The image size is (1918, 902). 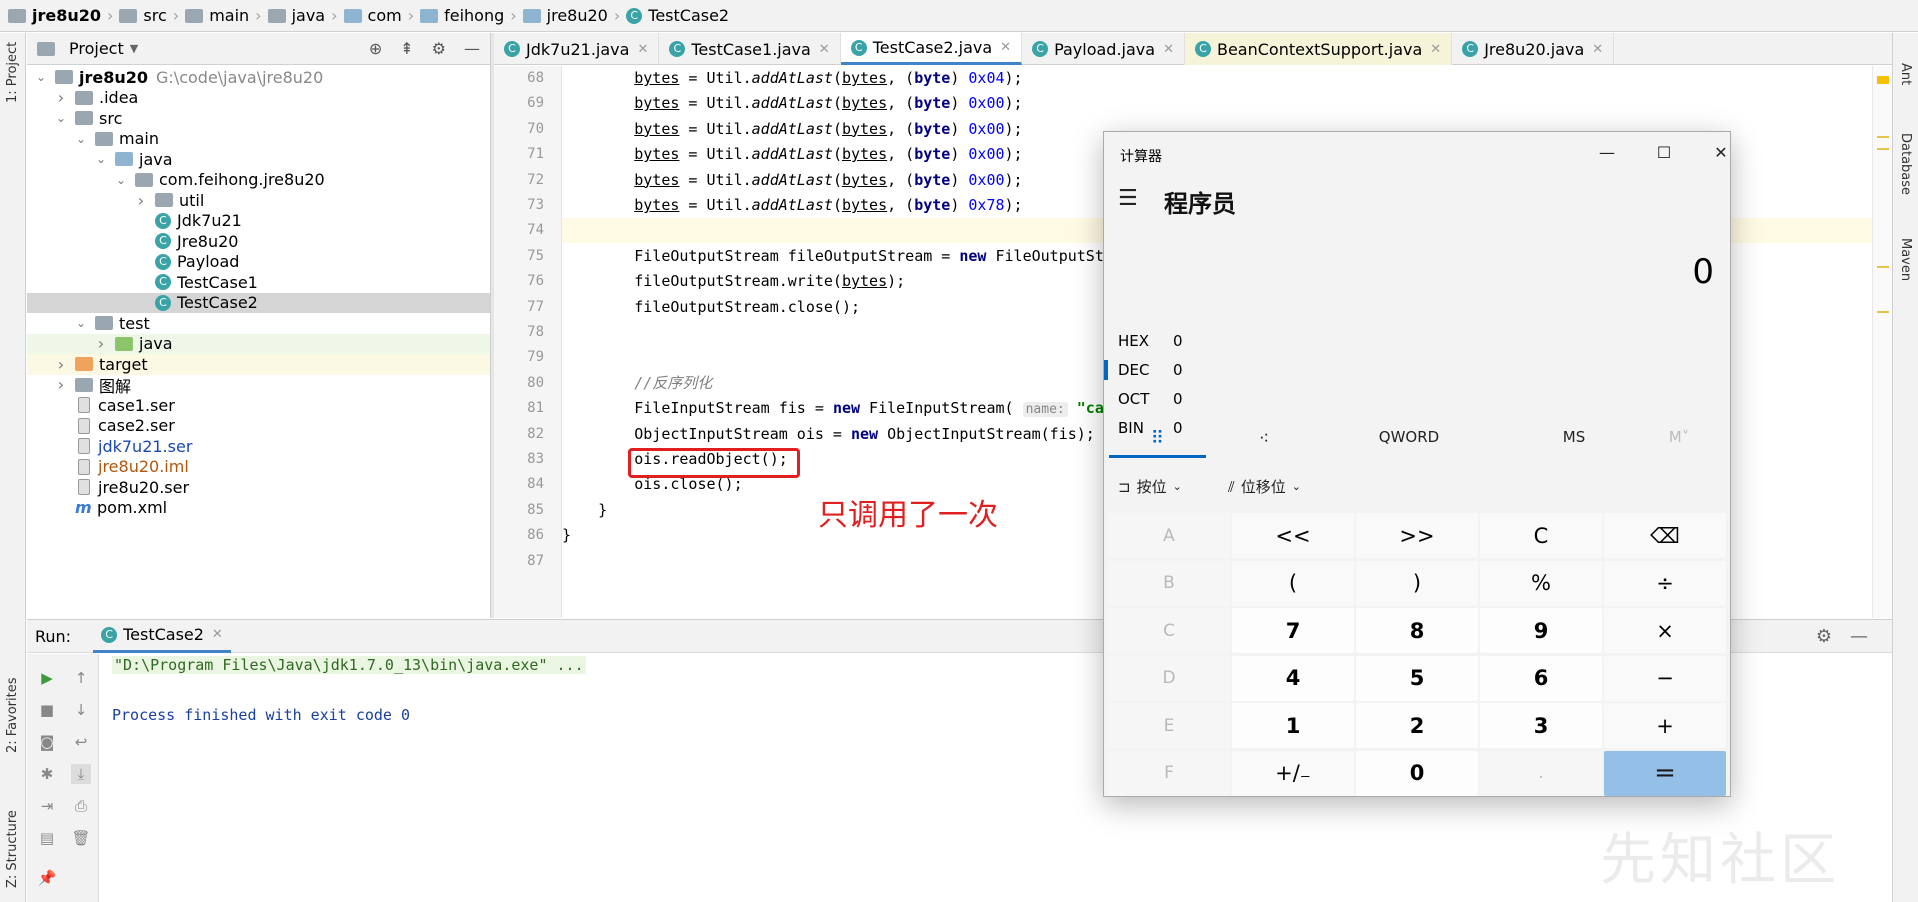 What do you see at coordinates (1264, 486) in the screenshot?
I see `bit-shift-dropdown: ⫽ 位移位 ⌄` at bounding box center [1264, 486].